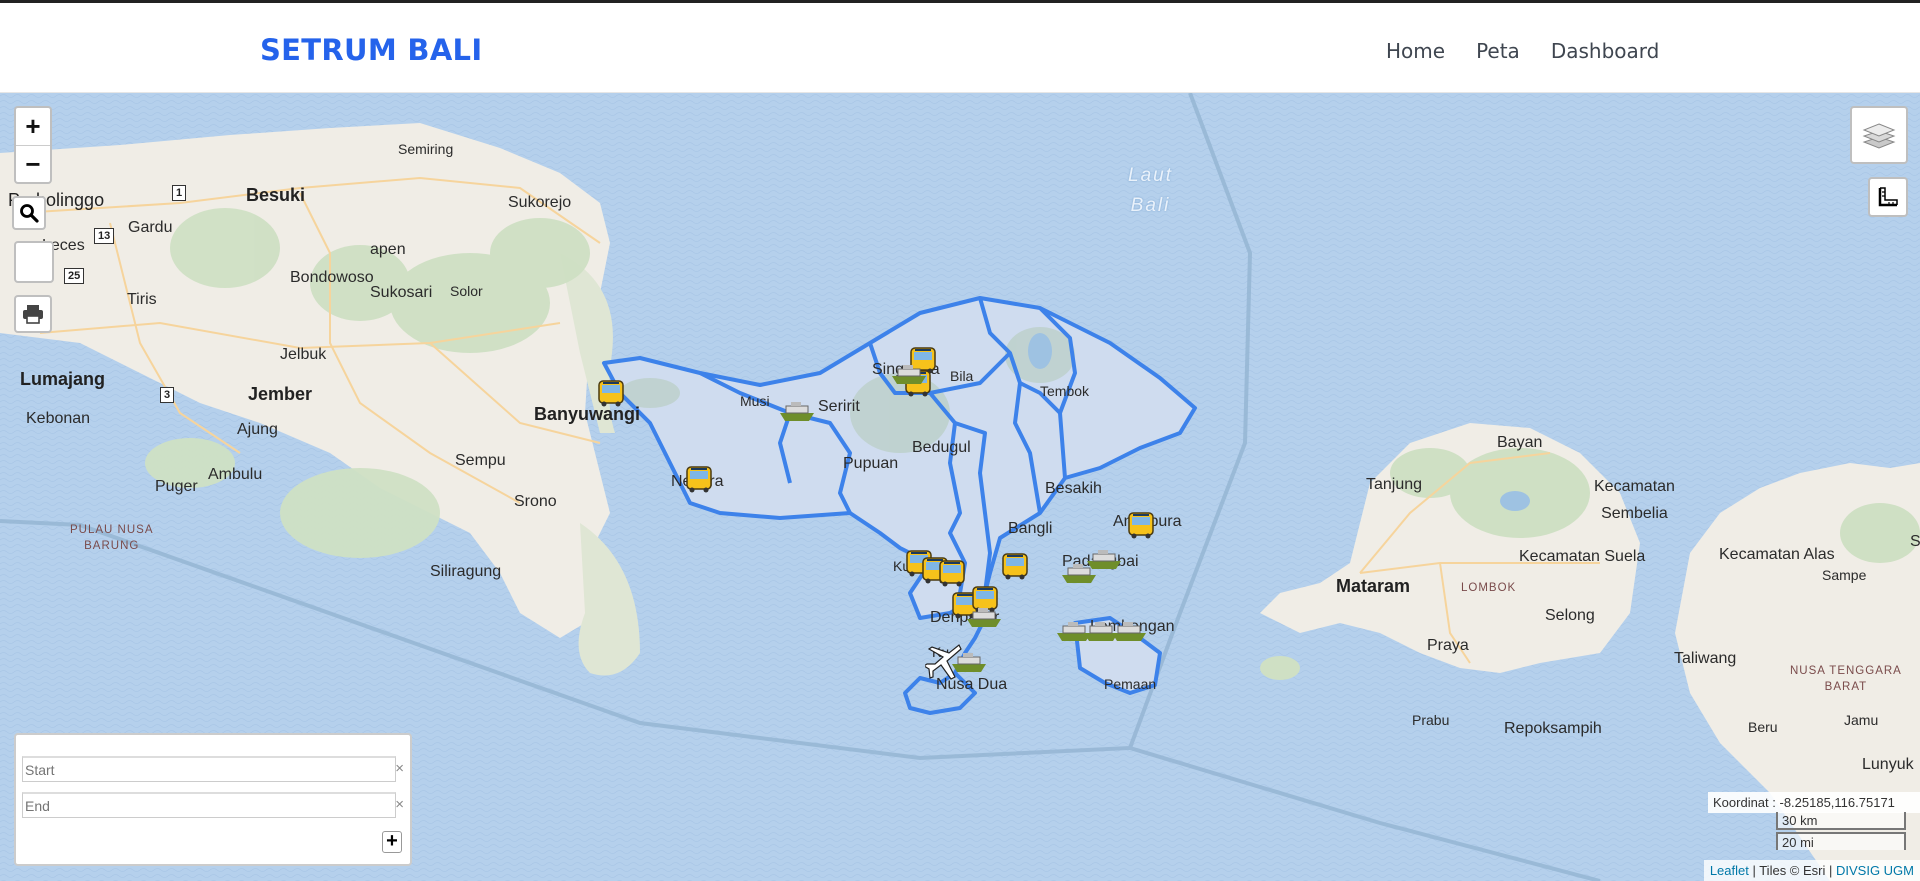 This screenshot has width=1920, height=881. I want to click on place-label: Tembok, so click(1065, 391).